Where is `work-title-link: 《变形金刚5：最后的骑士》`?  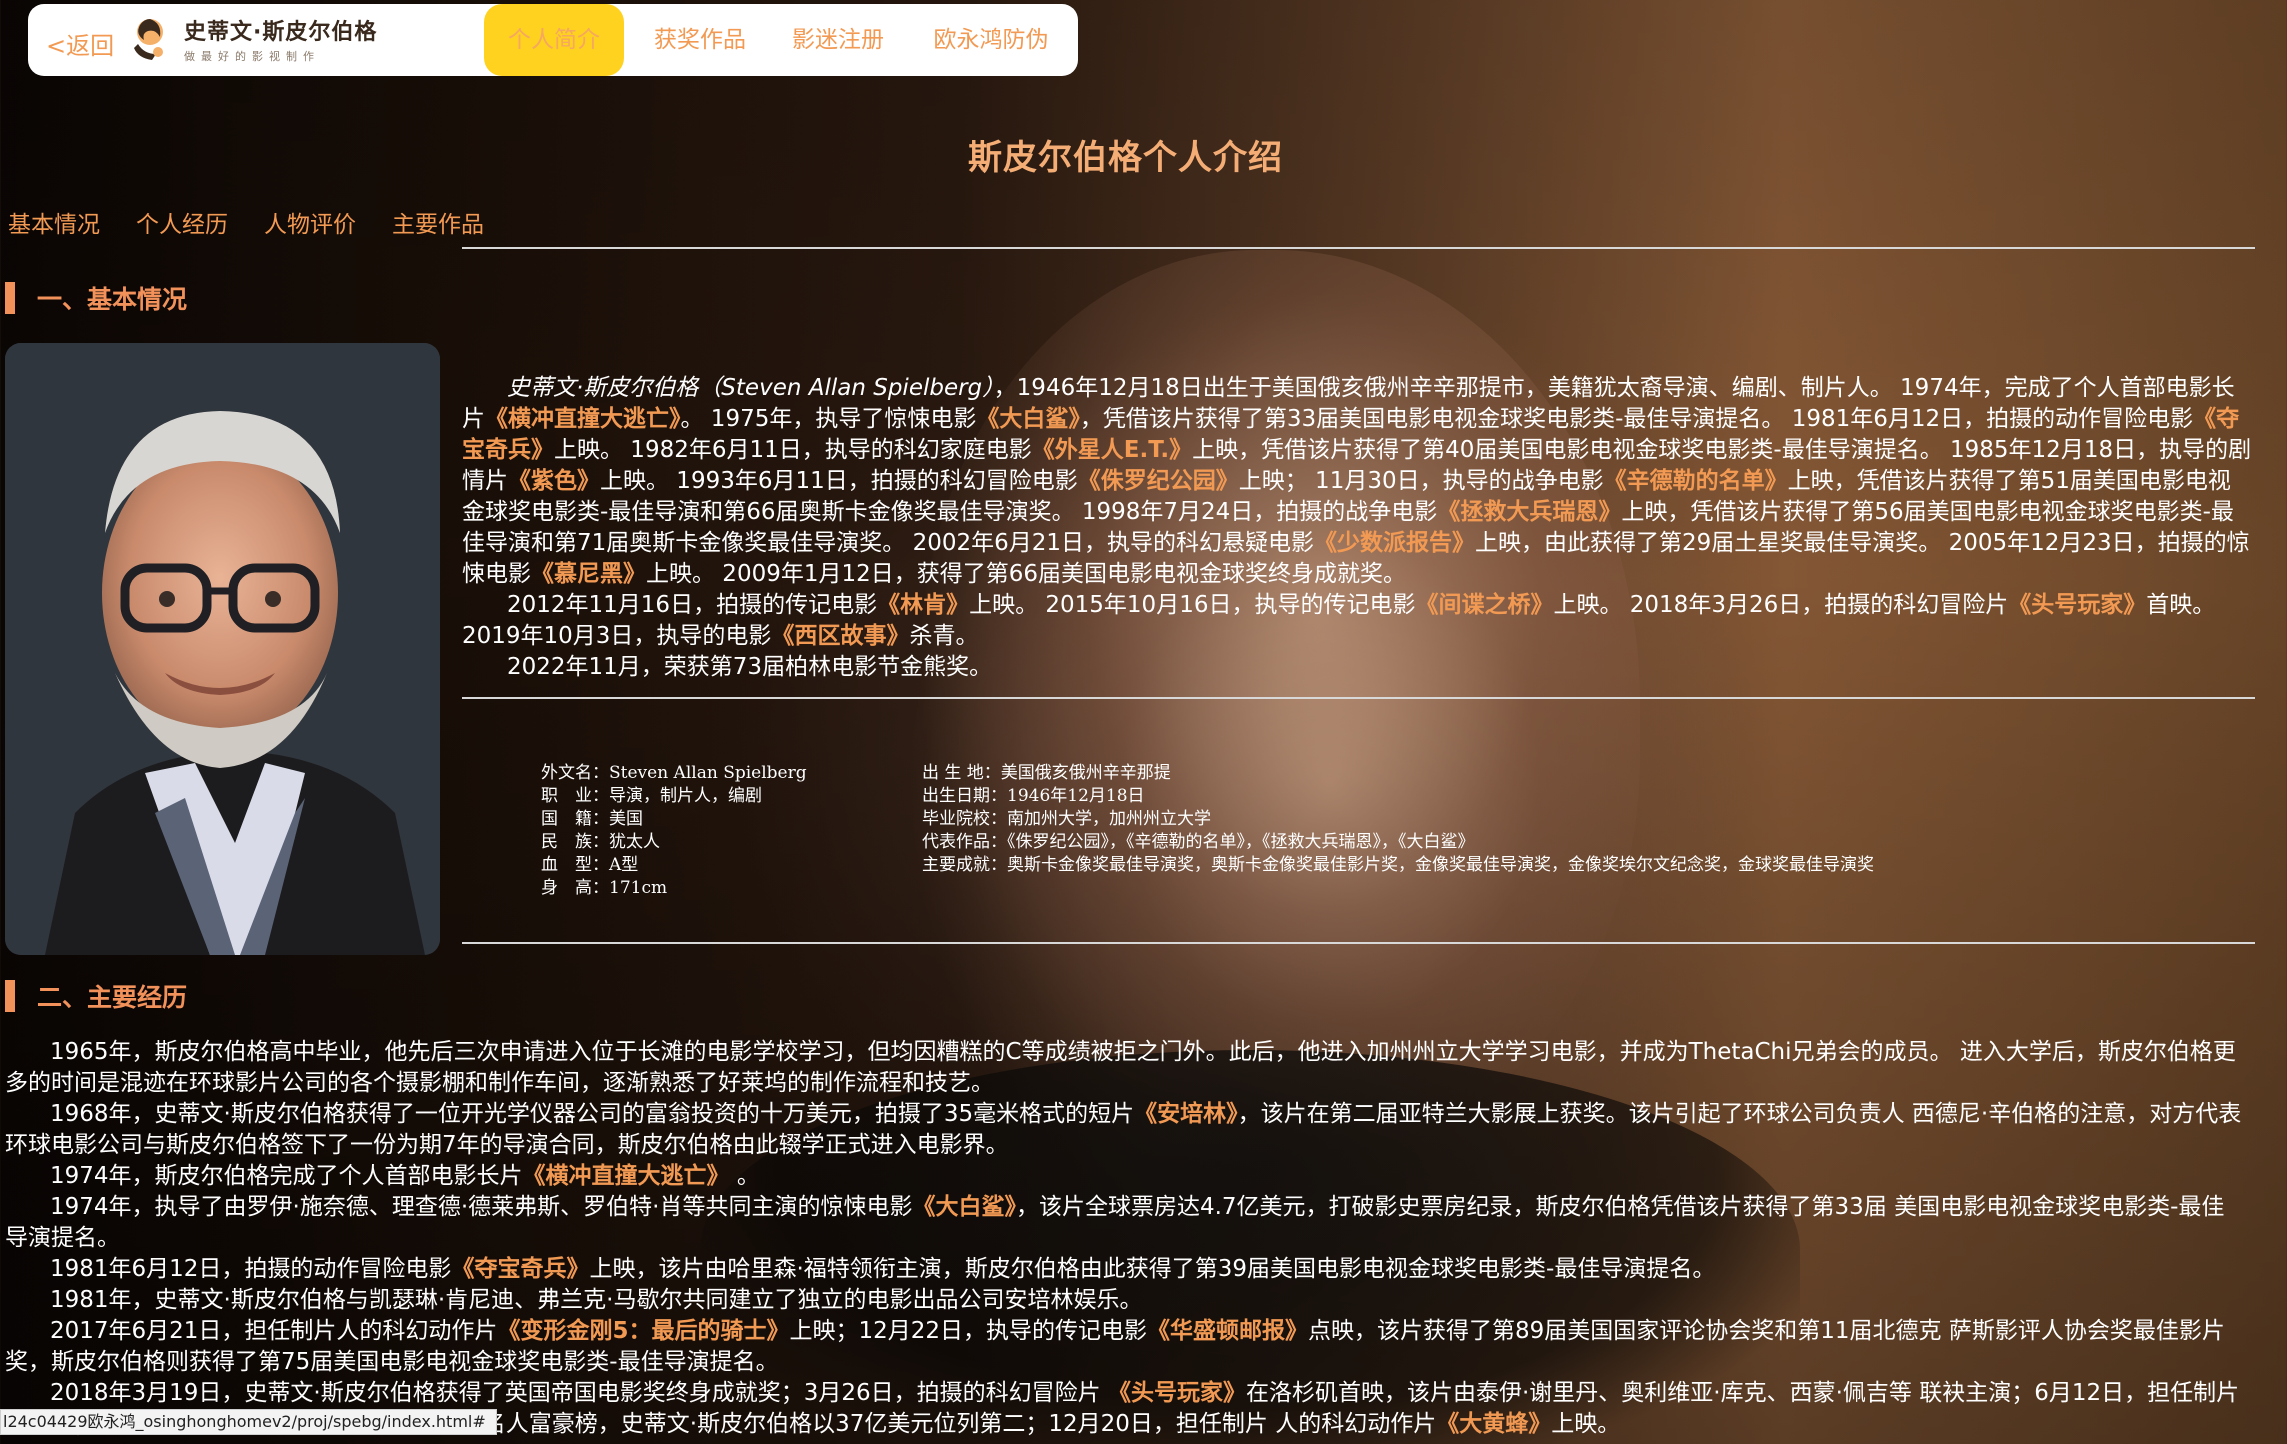
work-title-link: 《变形金刚5：最后的骑士》 is located at coordinates (643, 1331).